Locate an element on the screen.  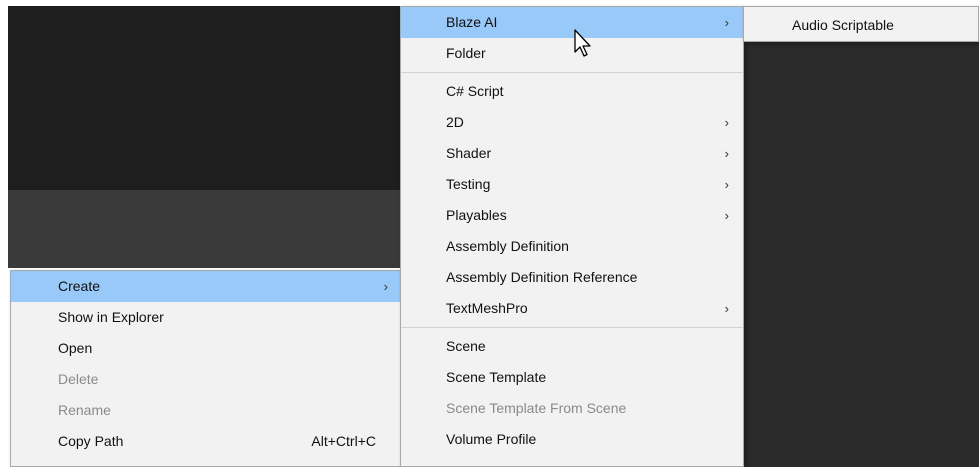
menu-item-volume-profile: Volume Profile is located at coordinates (572, 439).